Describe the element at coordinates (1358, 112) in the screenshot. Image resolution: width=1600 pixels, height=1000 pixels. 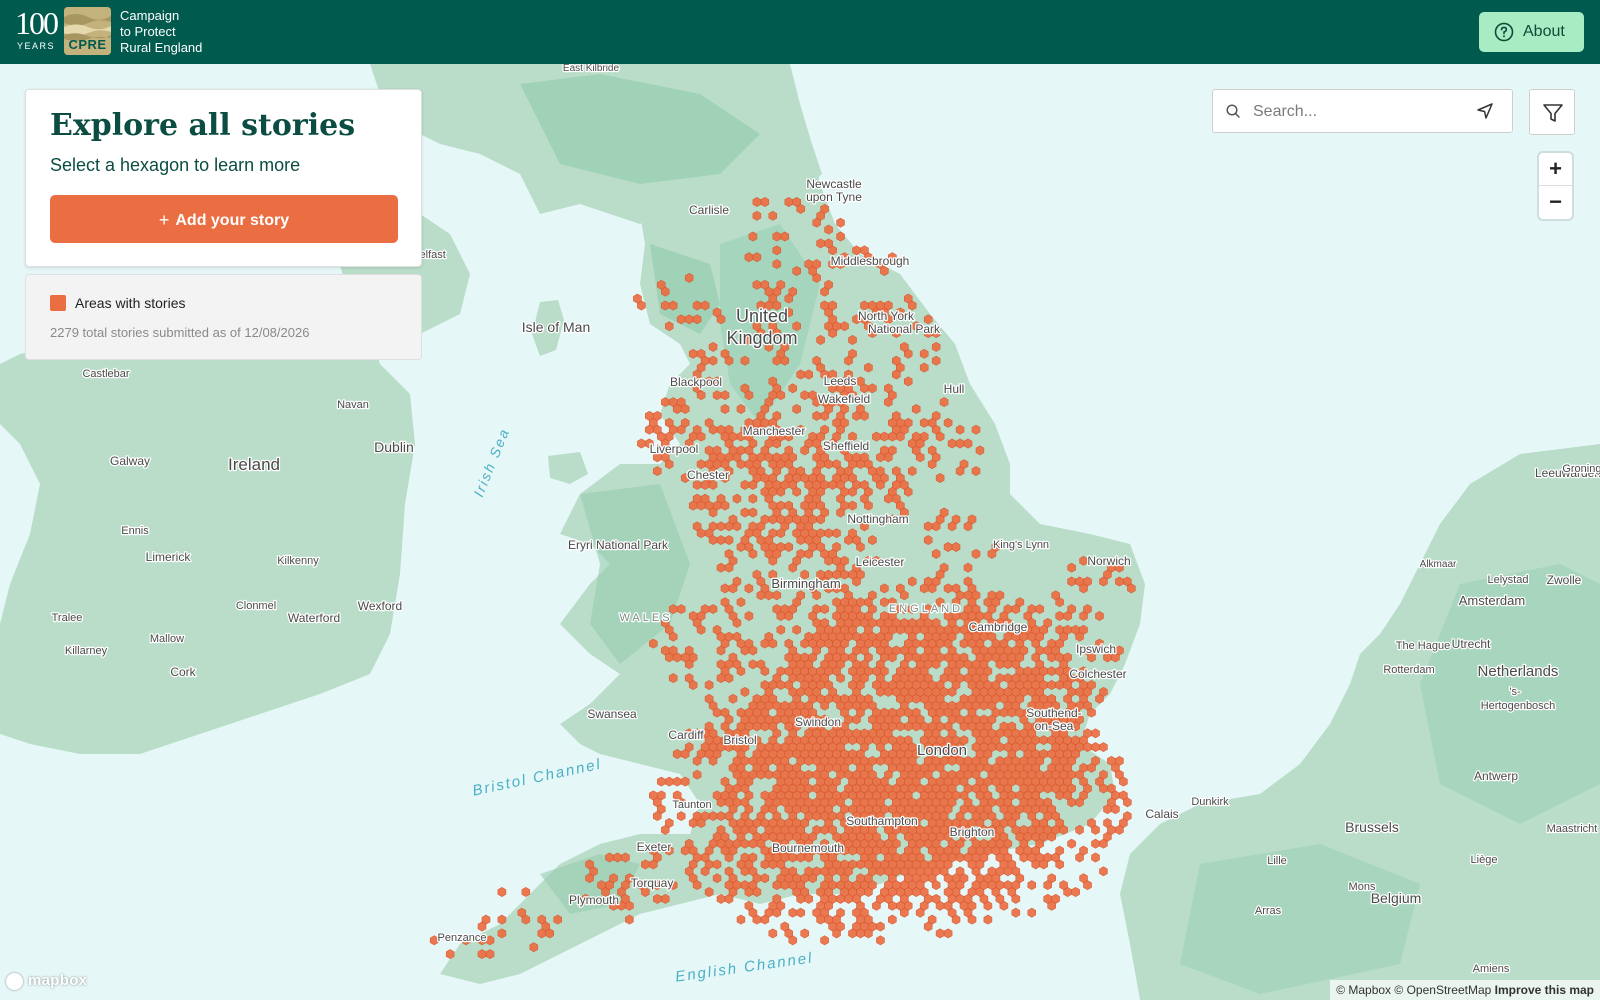
I see `search-input` at that location.